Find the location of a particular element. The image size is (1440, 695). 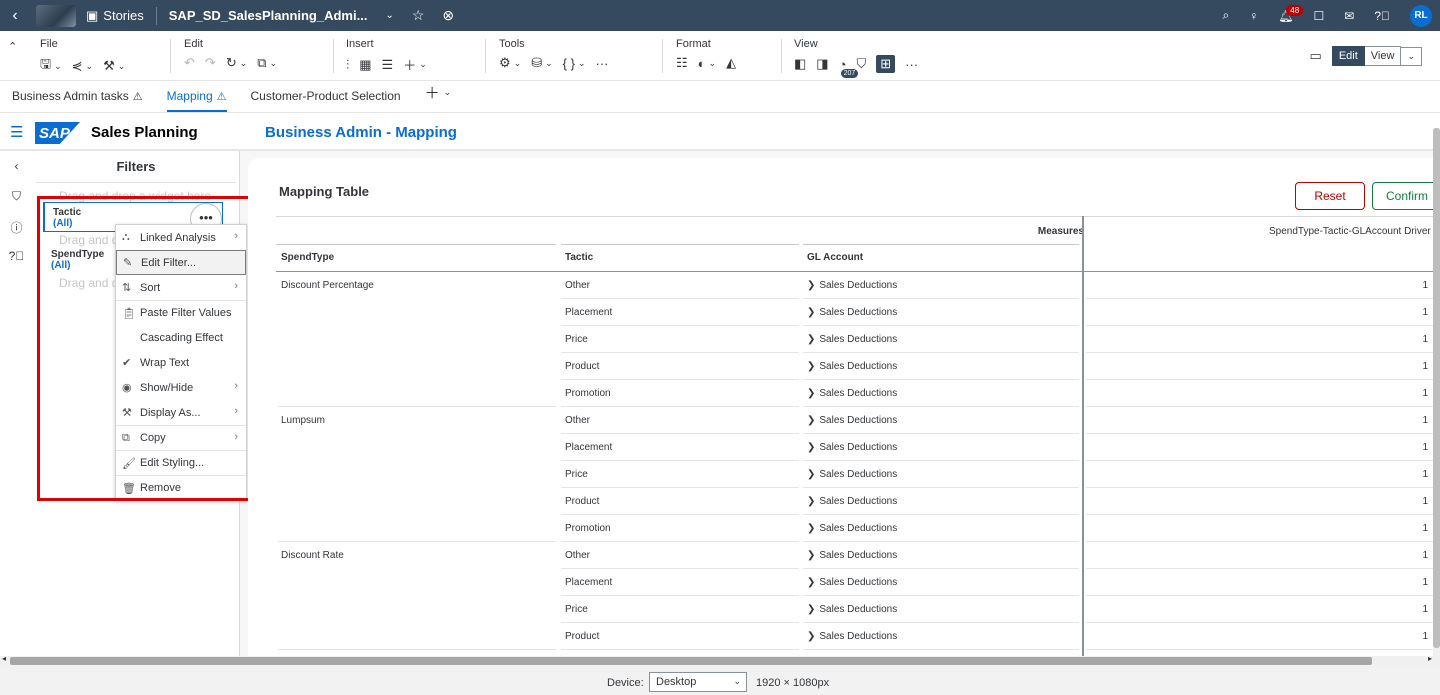

view-mode-button: View is located at coordinates (1383, 56).